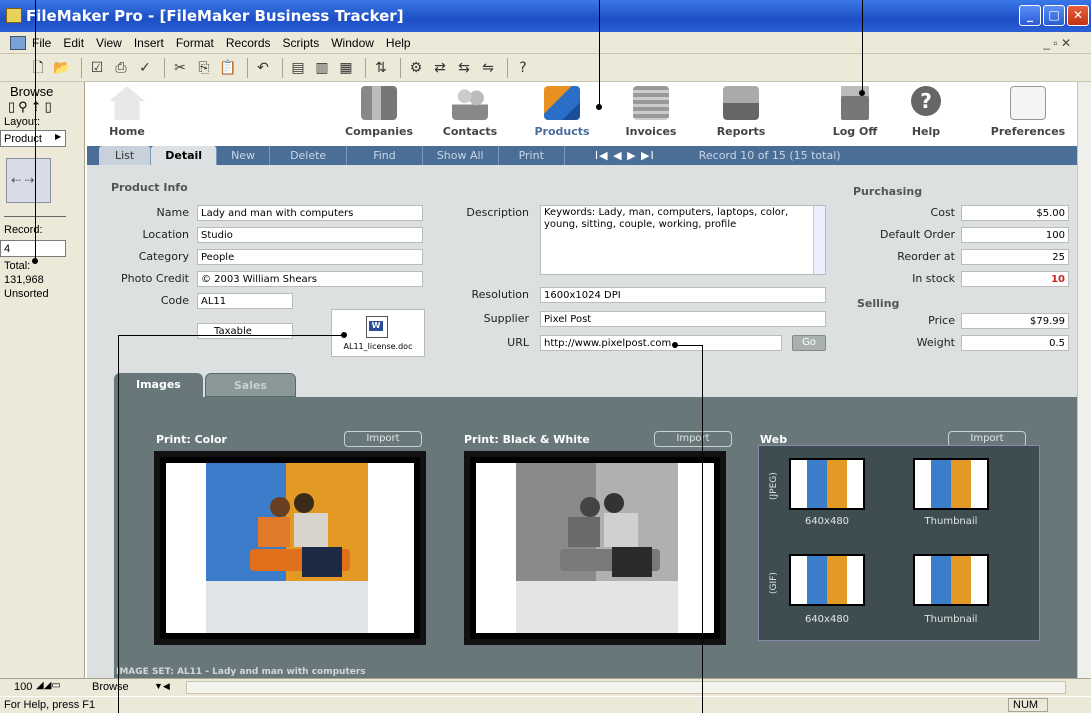 The height and width of the screenshot is (713, 1091). What do you see at coordinates (1054, 15) in the screenshot?
I see `maximize-button: □` at bounding box center [1054, 15].